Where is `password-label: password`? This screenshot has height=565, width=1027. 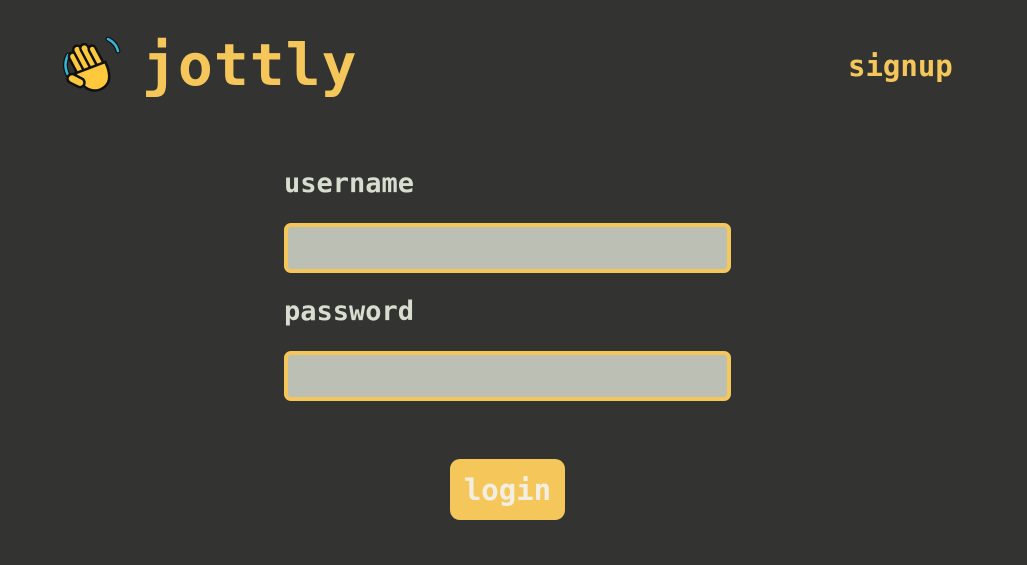
password-label: password is located at coordinates (349, 311).